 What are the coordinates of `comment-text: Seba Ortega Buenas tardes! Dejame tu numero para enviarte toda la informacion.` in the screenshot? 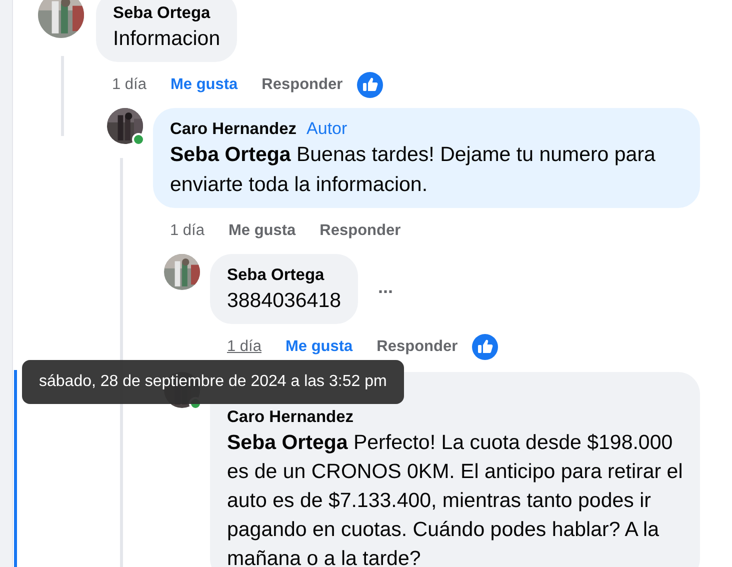 It's located at (413, 170).